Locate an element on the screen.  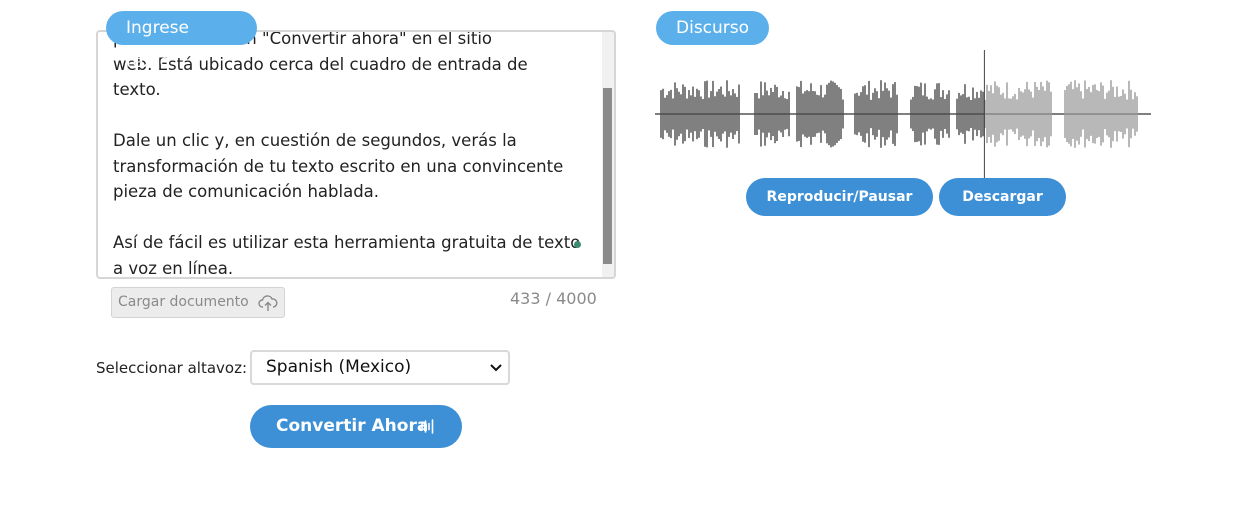
convert-now-button: Convertir Ahora is located at coordinates (356, 426).